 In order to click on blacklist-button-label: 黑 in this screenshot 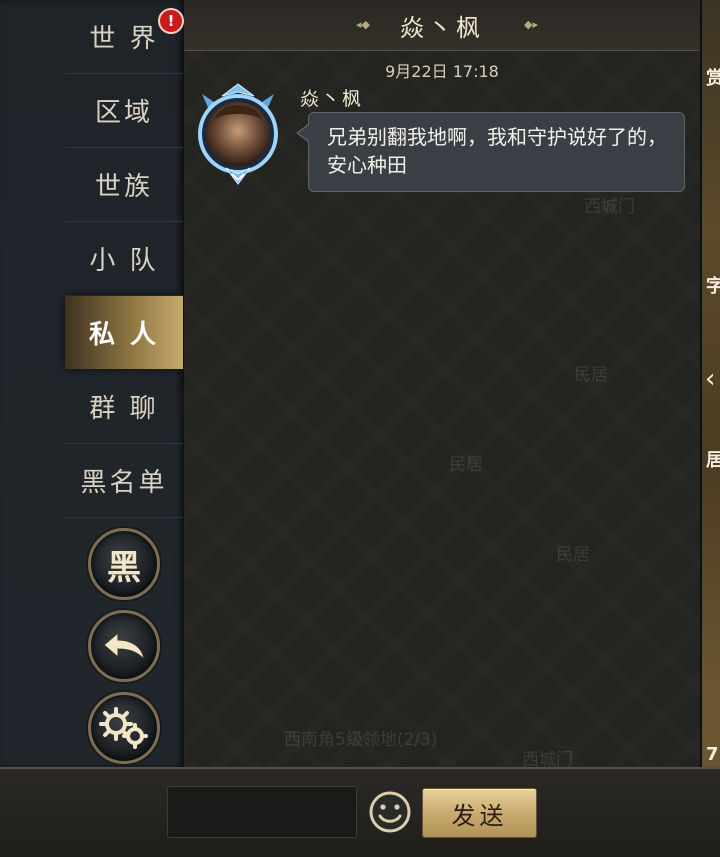, I will do `click(124, 567)`.